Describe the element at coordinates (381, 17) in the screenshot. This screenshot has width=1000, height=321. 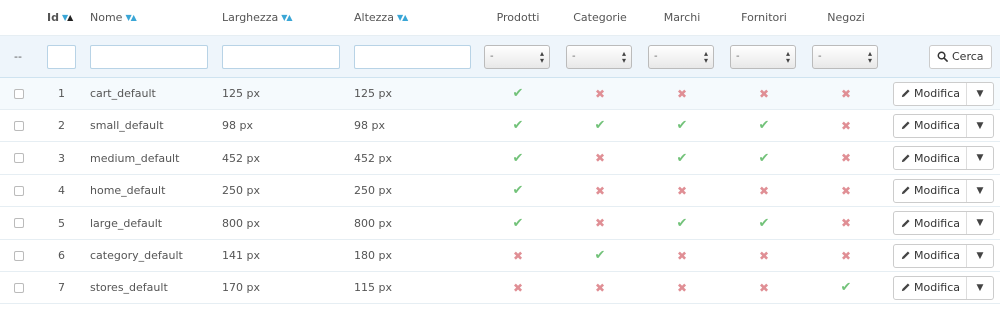
I see `header-height: Altezza ▼▲` at that location.